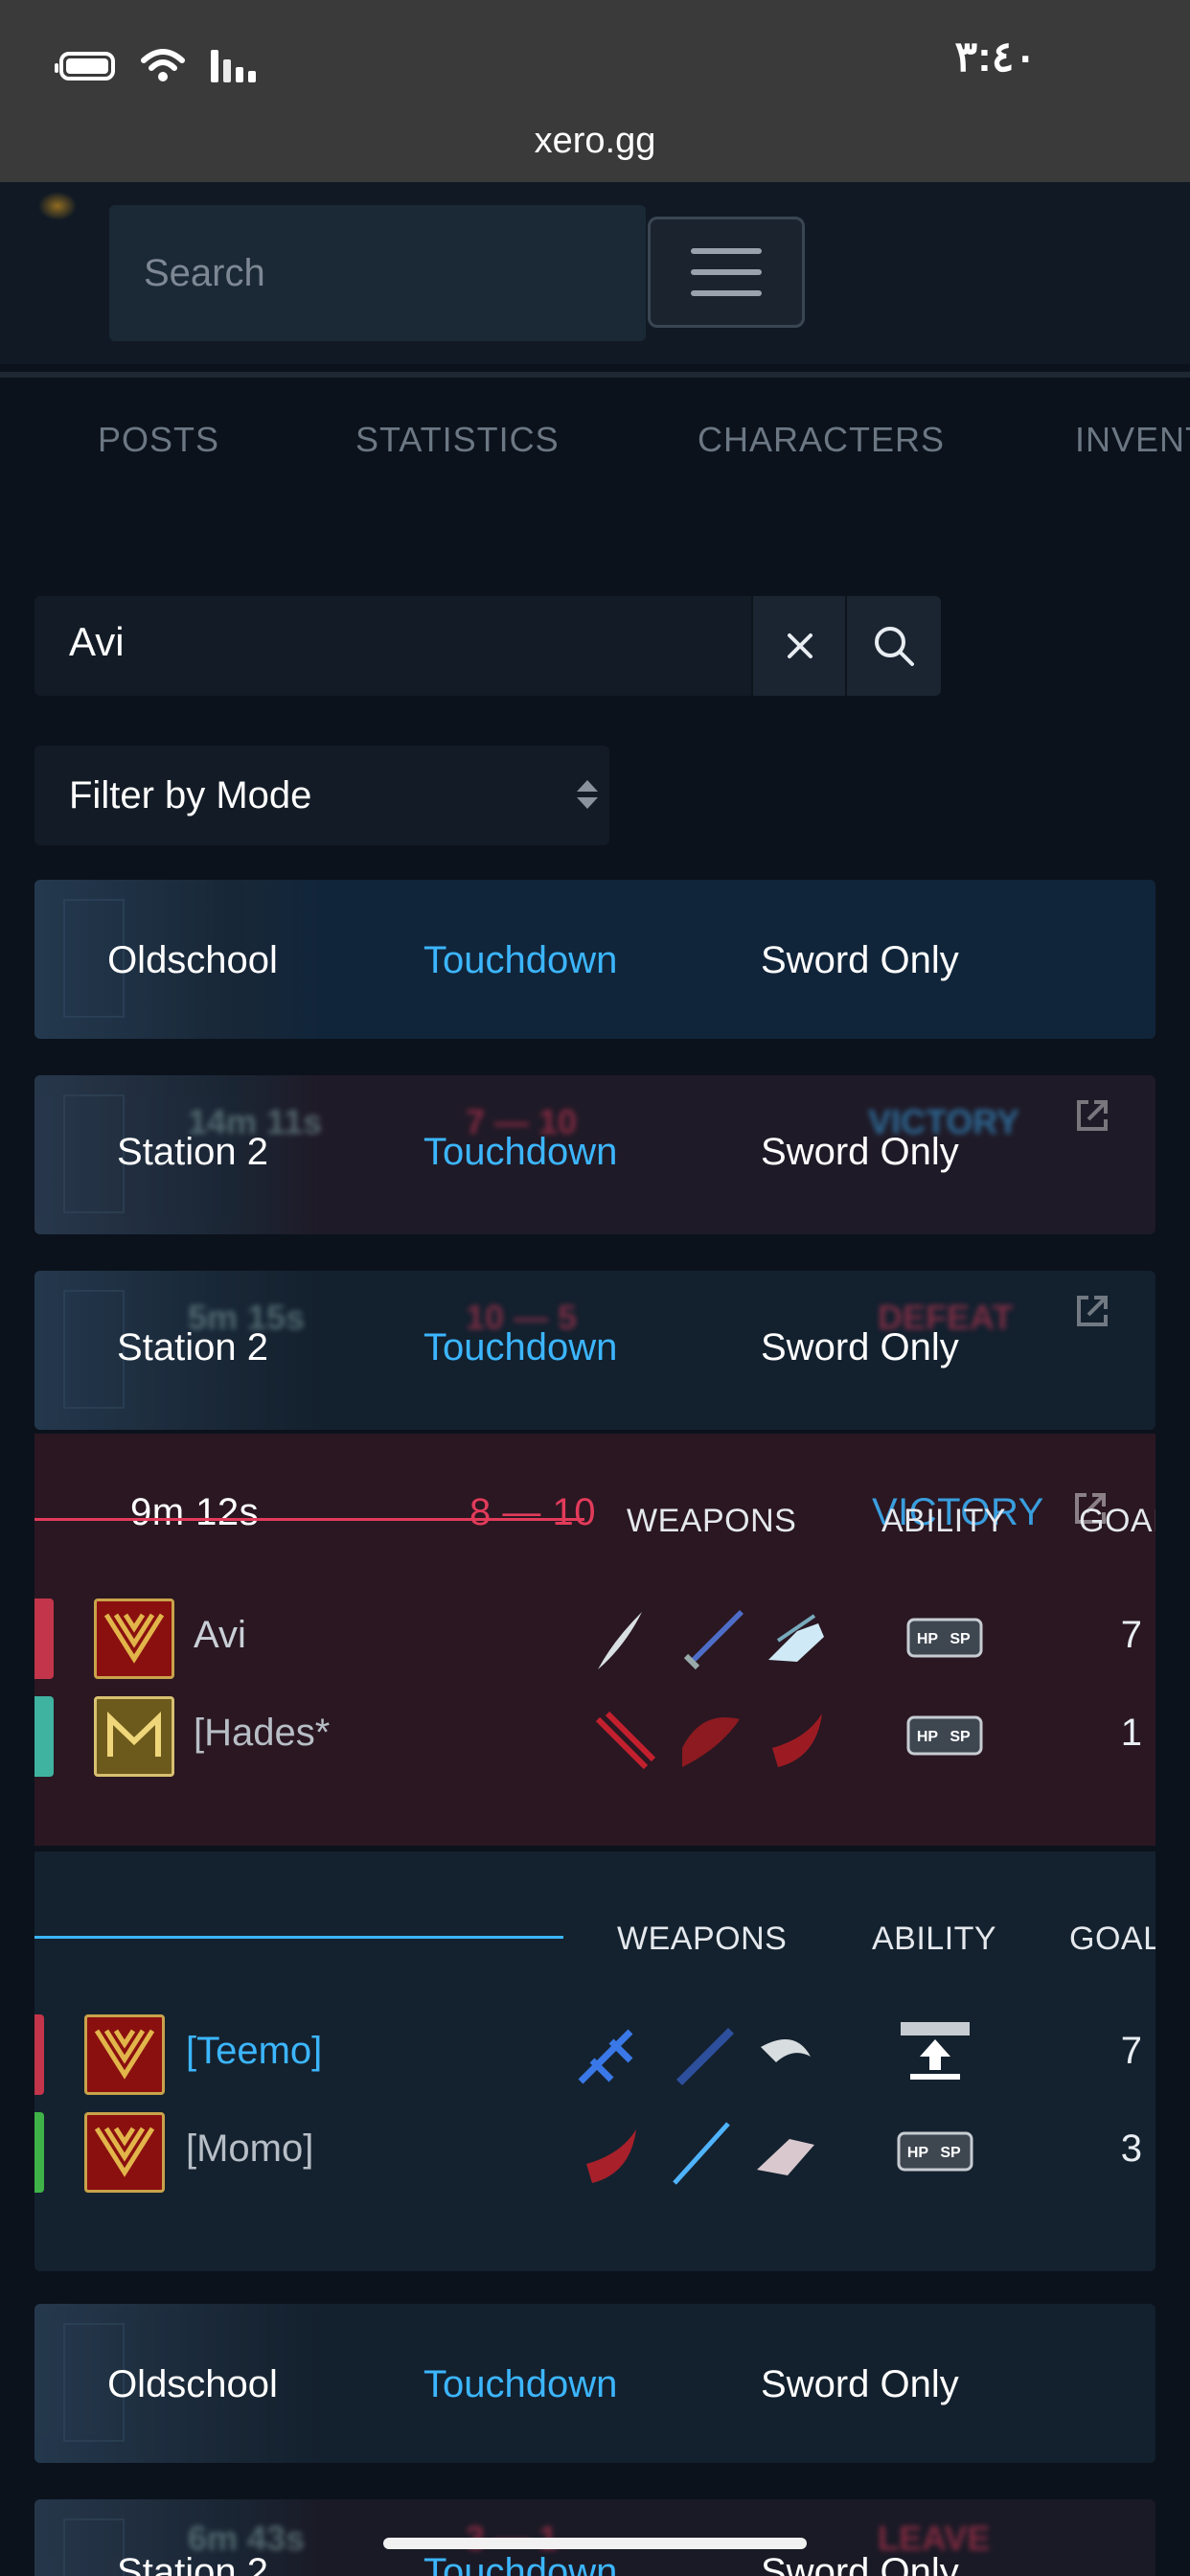 The image size is (1190, 2576). Describe the element at coordinates (298, 1937) in the screenshot. I see `blue-team-divider` at that location.